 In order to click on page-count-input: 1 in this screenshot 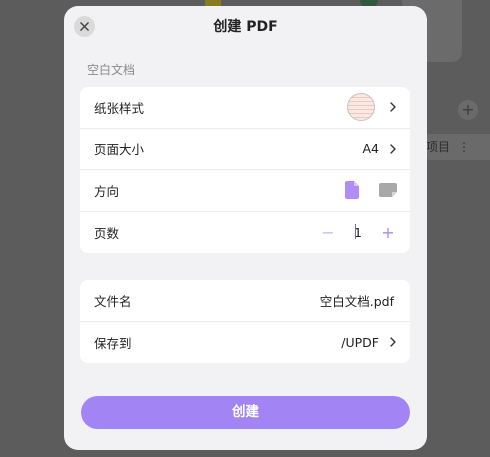, I will do `click(358, 231)`.